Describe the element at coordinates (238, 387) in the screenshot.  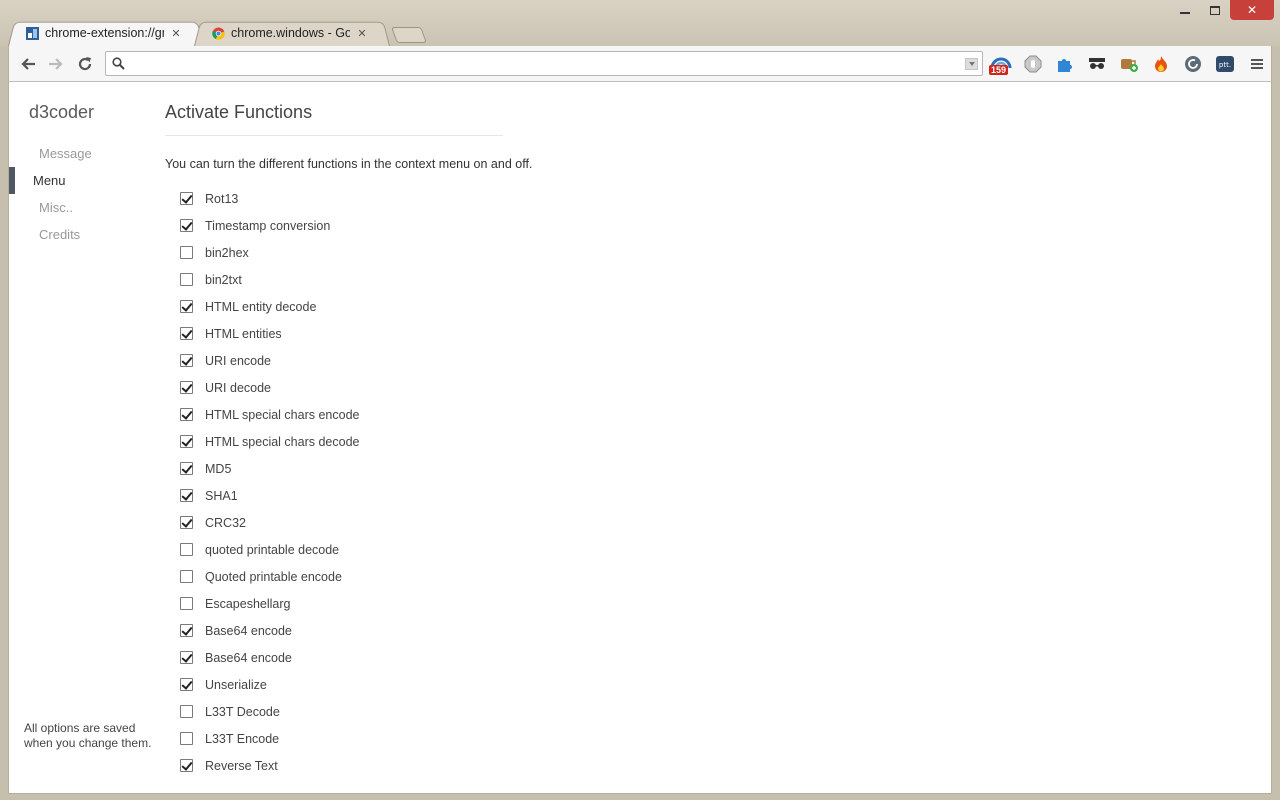
I see `option-label: URI decode` at that location.